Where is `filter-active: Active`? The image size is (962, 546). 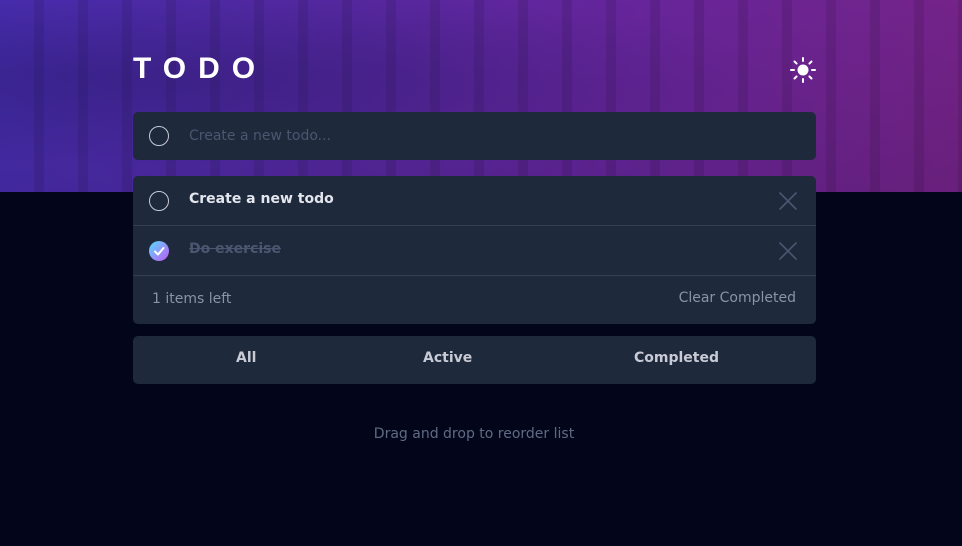 filter-active: Active is located at coordinates (447, 358).